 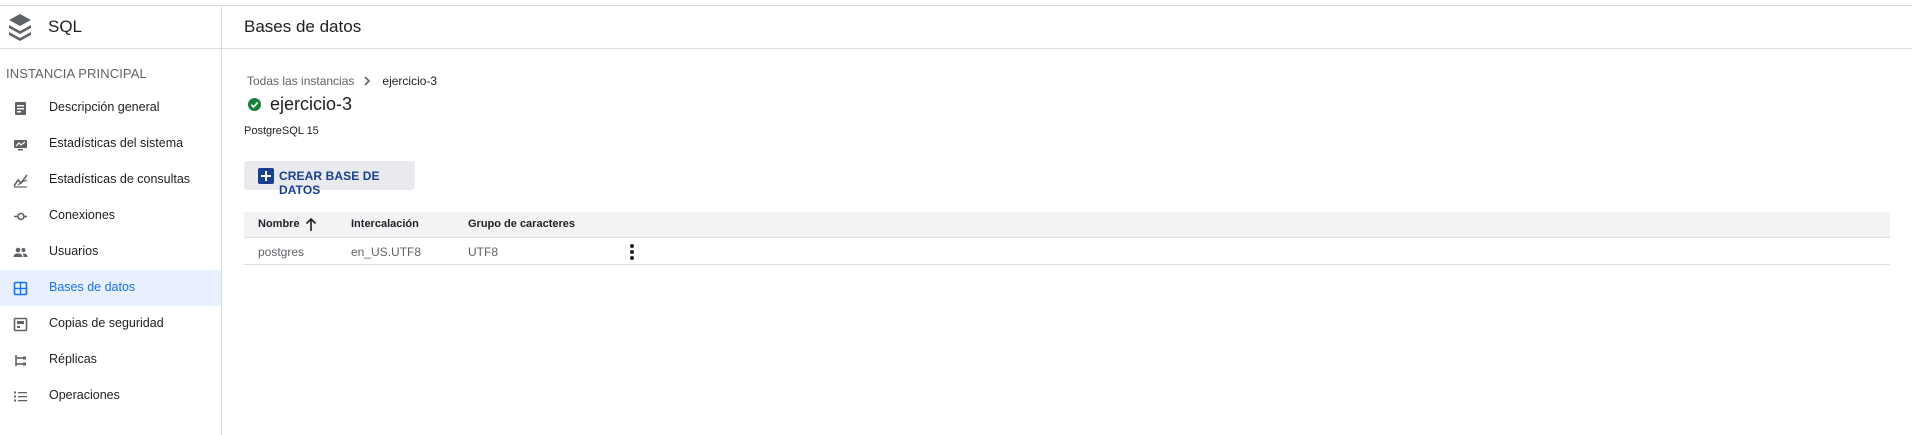 What do you see at coordinates (1067, 27) in the screenshot?
I see `page-header: Bases de datos` at bounding box center [1067, 27].